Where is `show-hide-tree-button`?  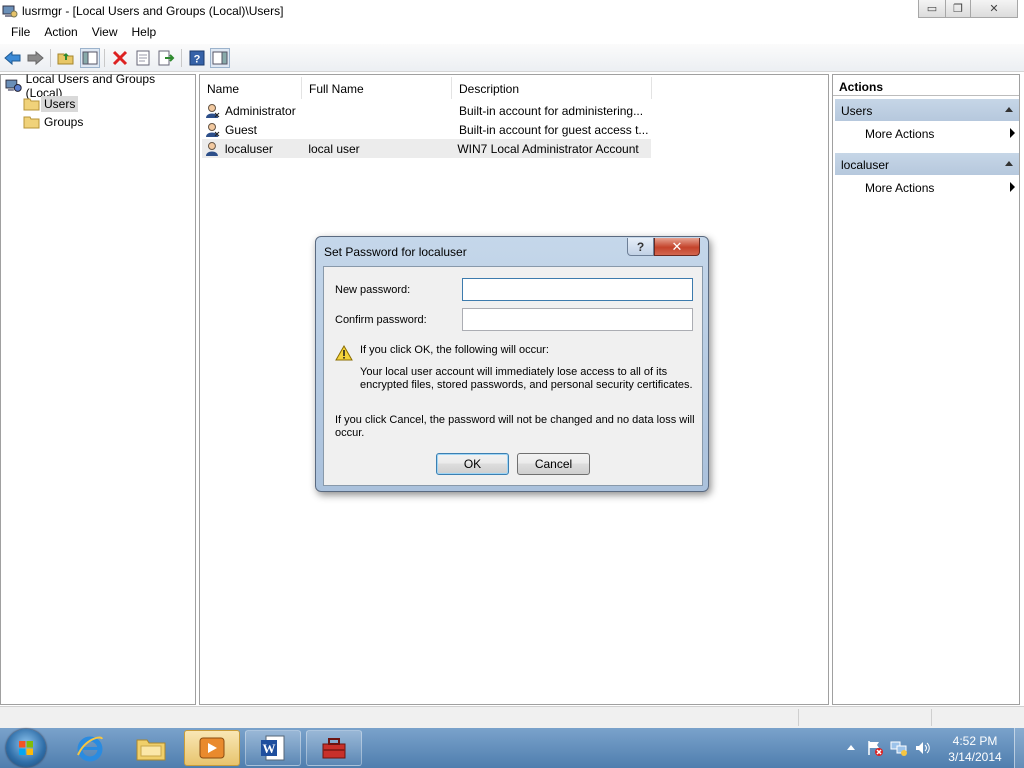 show-hide-tree-button is located at coordinates (90, 58).